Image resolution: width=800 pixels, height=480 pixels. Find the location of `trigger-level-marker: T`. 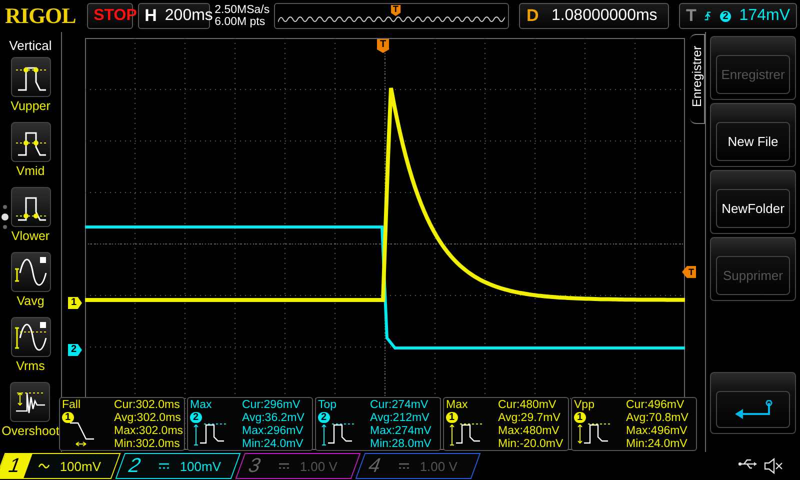

trigger-level-marker: T is located at coordinates (689, 272).